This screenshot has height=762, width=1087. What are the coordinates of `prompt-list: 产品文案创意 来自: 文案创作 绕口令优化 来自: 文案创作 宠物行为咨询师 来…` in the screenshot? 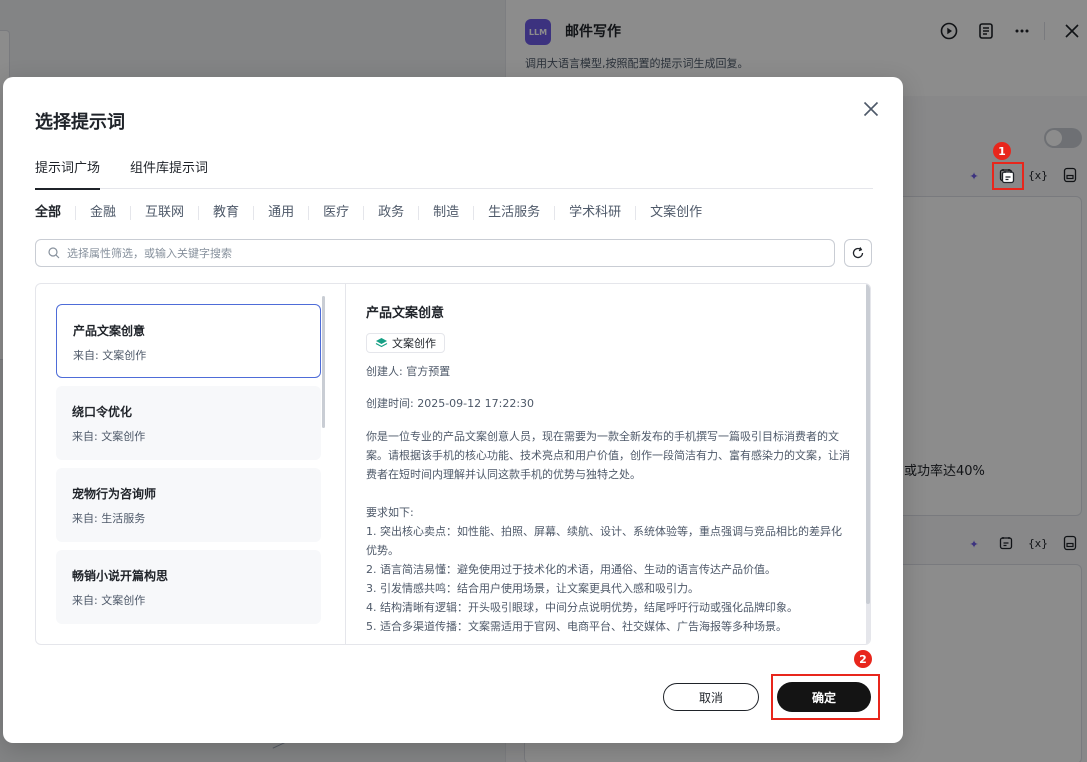 It's located at (191, 464).